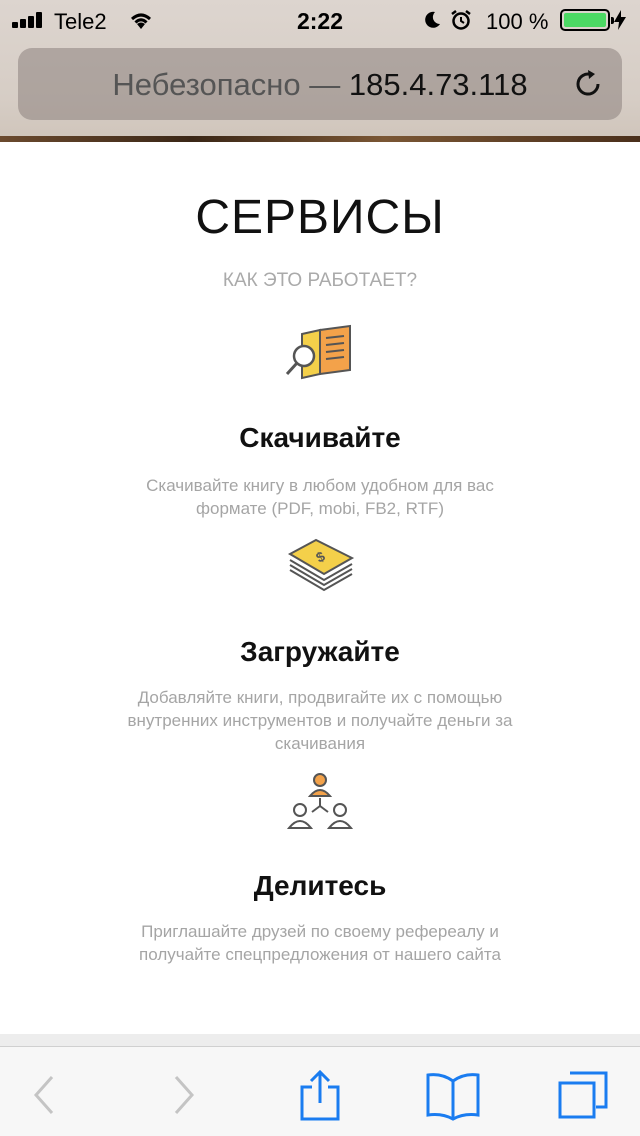 This screenshot has height=1136, width=640. Describe the element at coordinates (320, 217) in the screenshot. I see `page-title: СЕРВИСЫ` at that location.